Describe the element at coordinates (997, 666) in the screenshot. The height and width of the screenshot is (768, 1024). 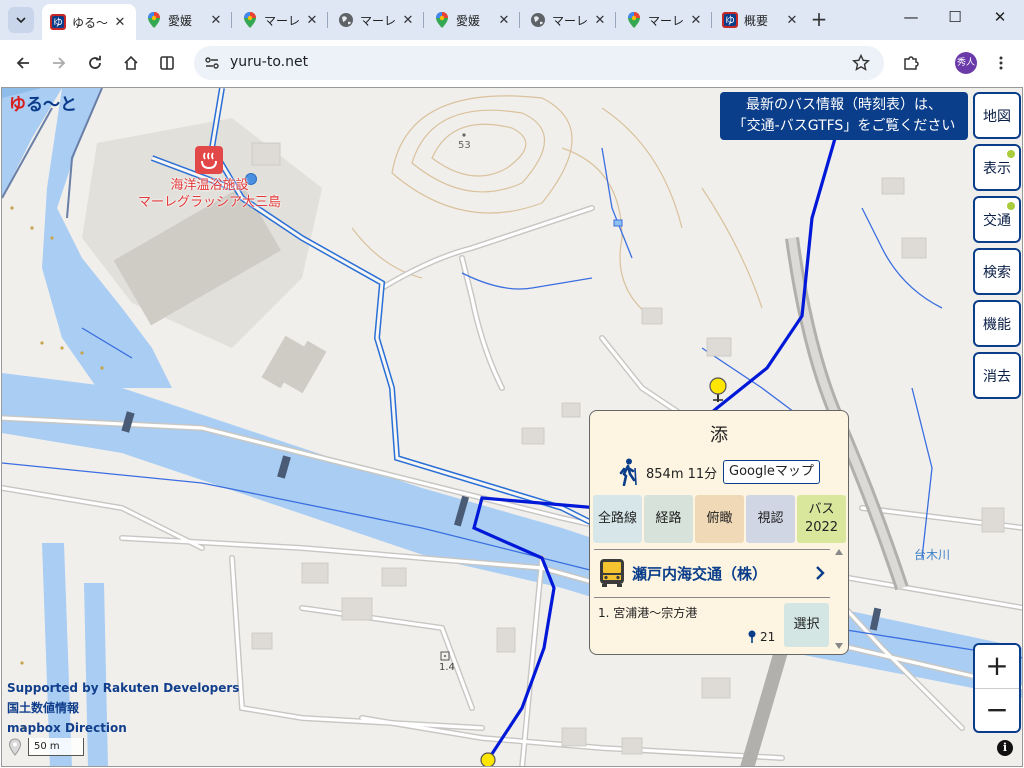
I see `zoom-in-button: +` at that location.